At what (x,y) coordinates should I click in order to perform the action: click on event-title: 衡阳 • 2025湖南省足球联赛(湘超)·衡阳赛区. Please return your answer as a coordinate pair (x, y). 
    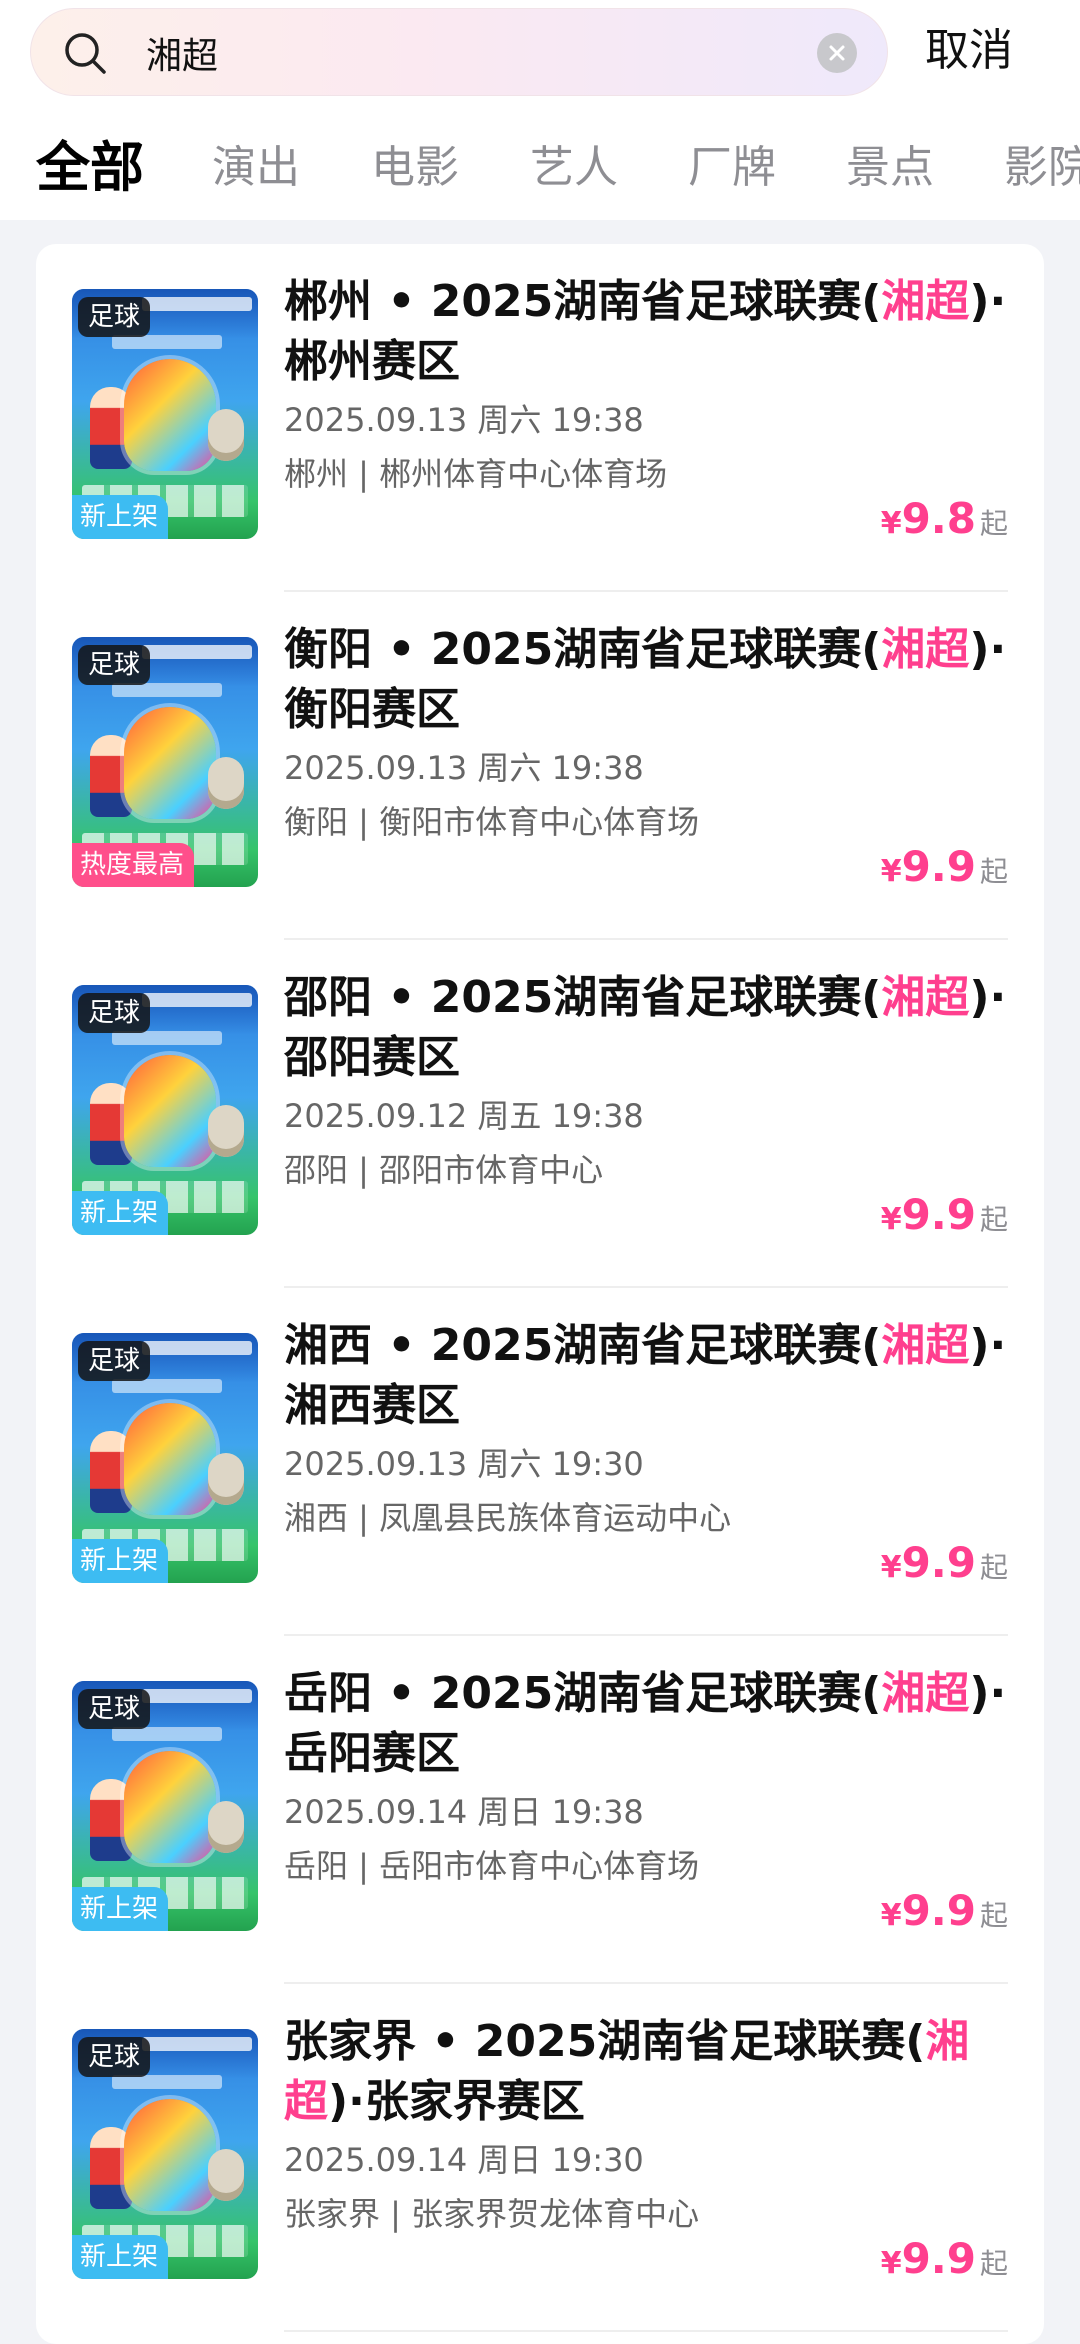
    Looking at the image, I should click on (654, 680).